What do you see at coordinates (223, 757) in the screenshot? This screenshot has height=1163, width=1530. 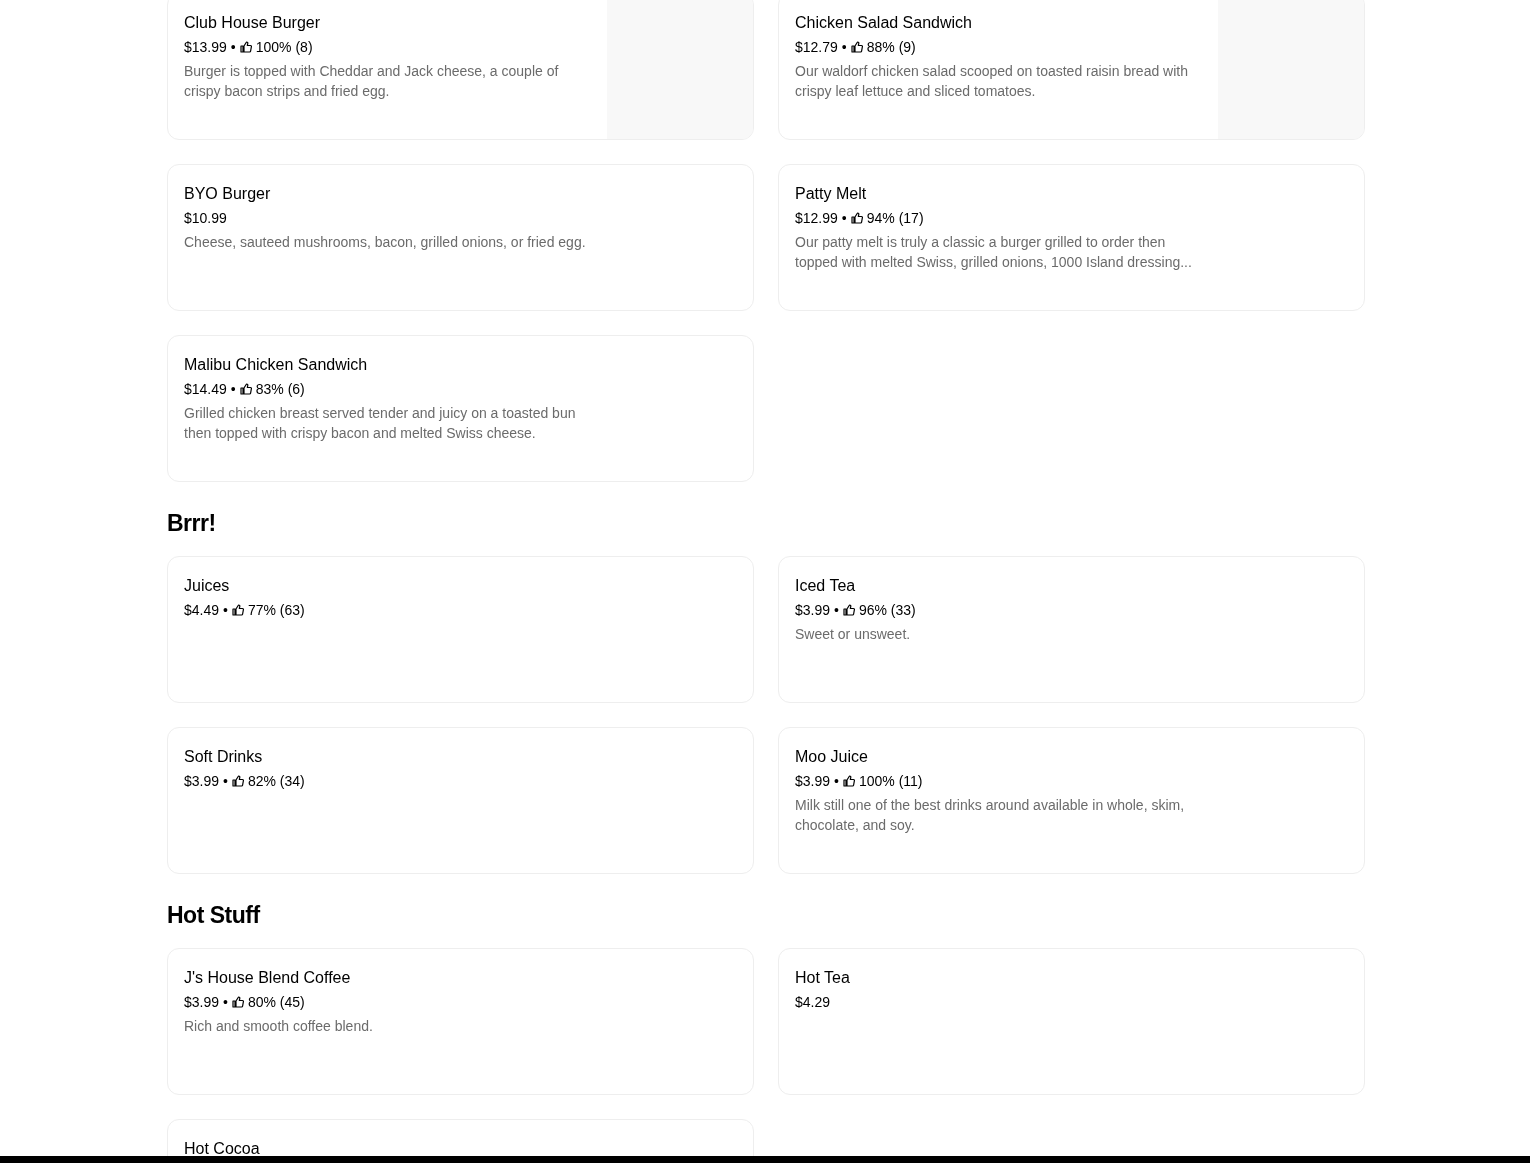 I see `item-name: Soft Drinks` at bounding box center [223, 757].